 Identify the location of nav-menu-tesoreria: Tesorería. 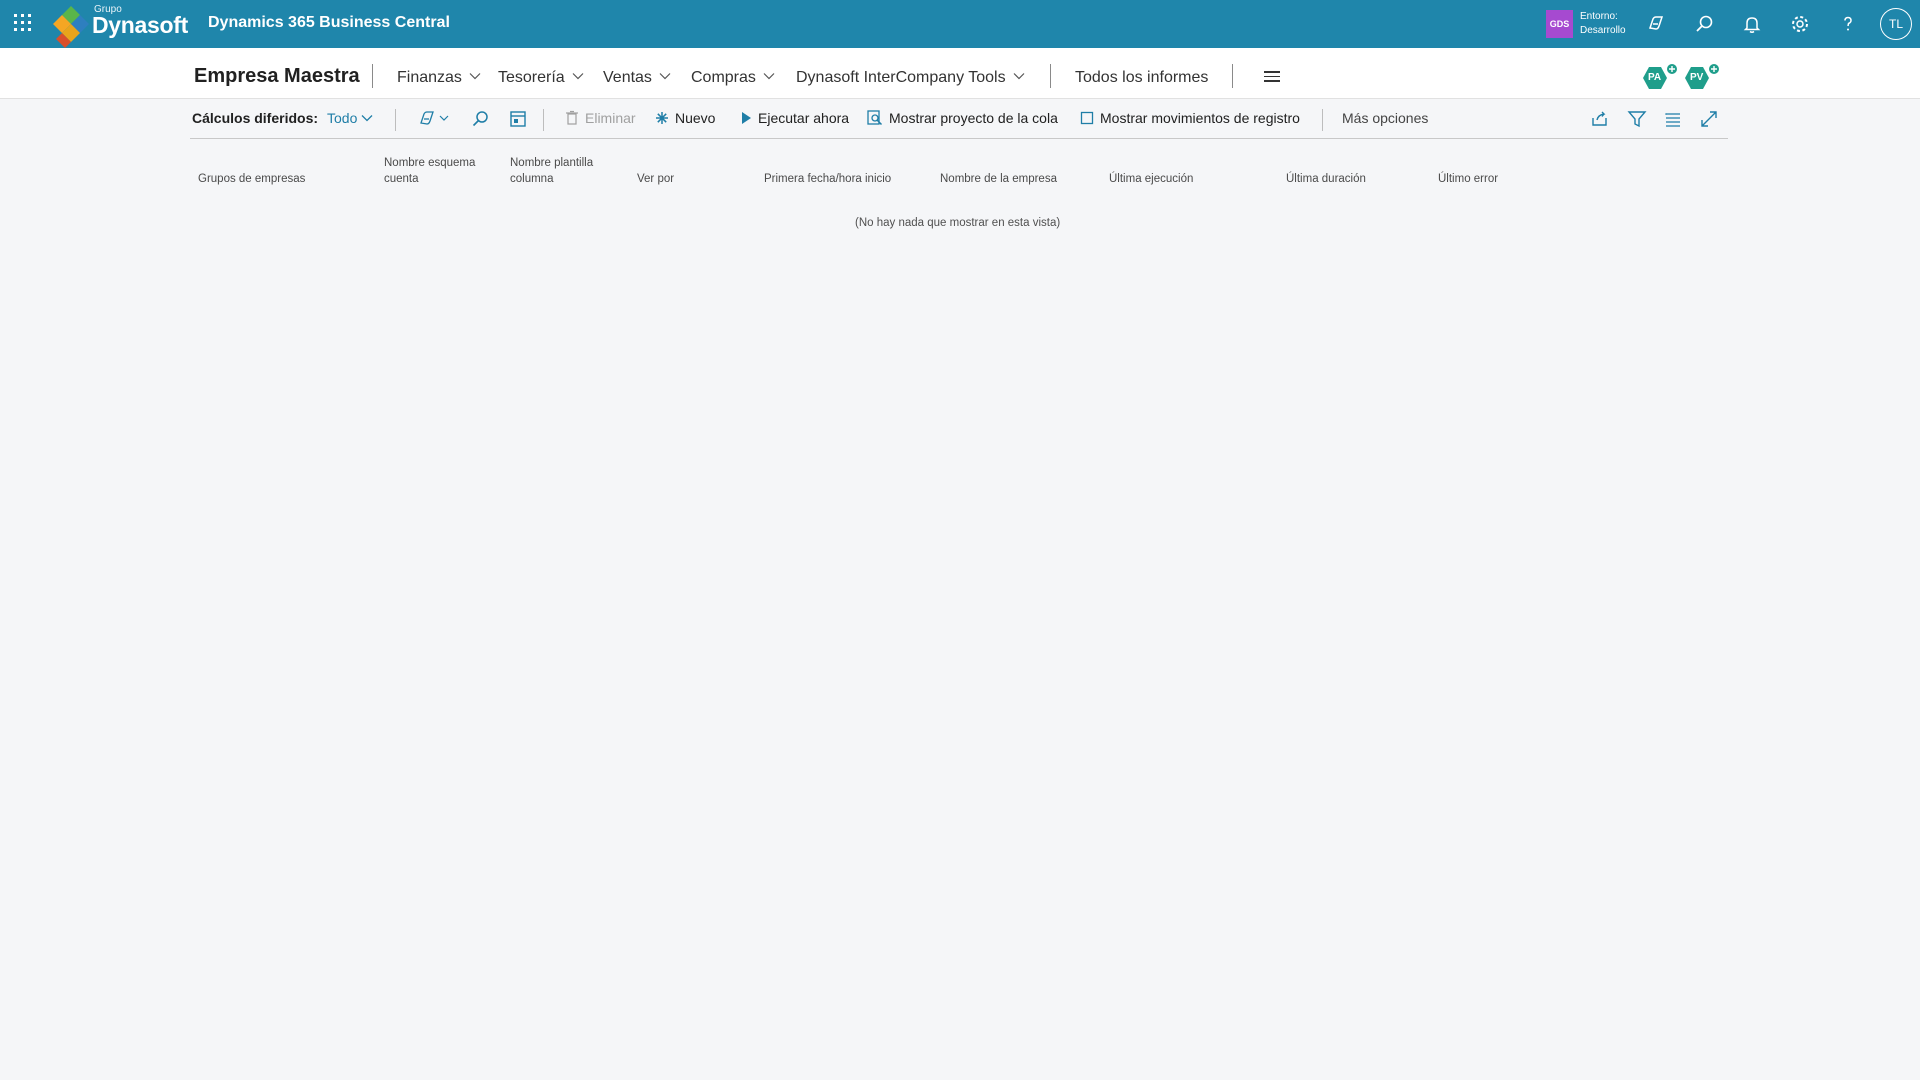
(541, 78).